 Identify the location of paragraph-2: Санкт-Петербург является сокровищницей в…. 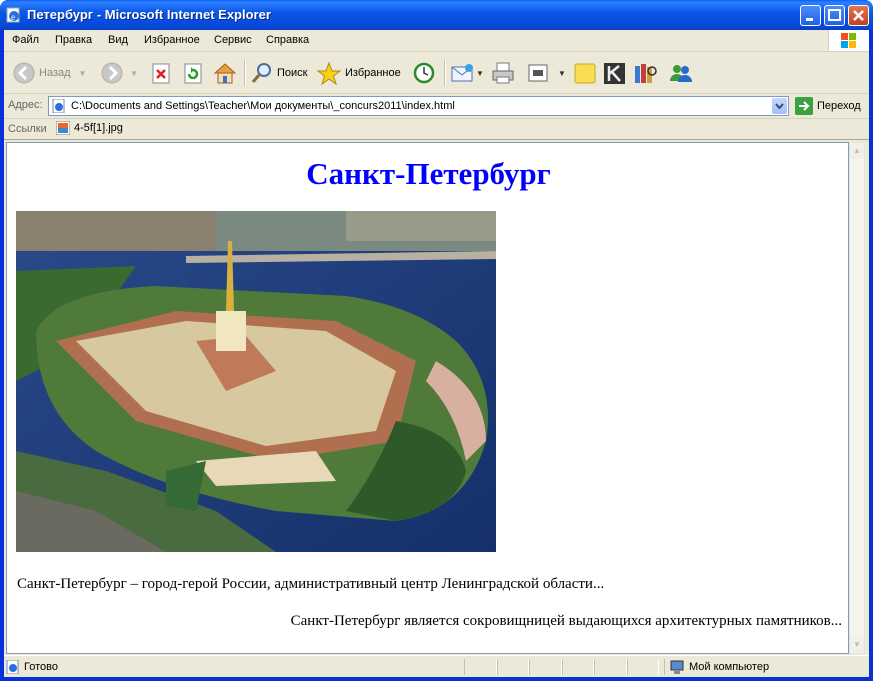
(566, 621).